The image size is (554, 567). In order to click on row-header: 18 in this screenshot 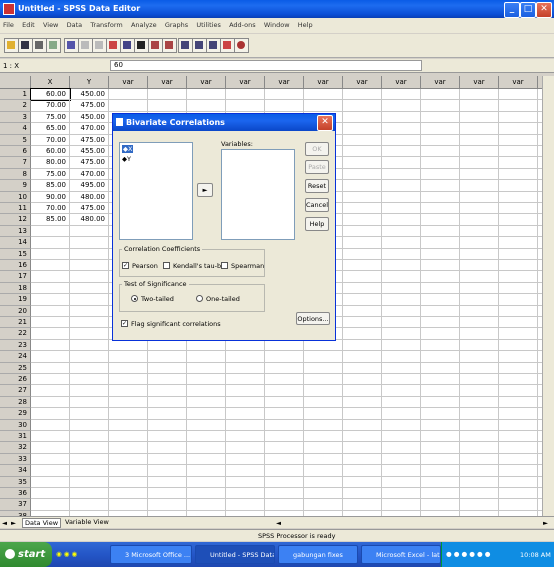, I will do `click(15, 288)`.